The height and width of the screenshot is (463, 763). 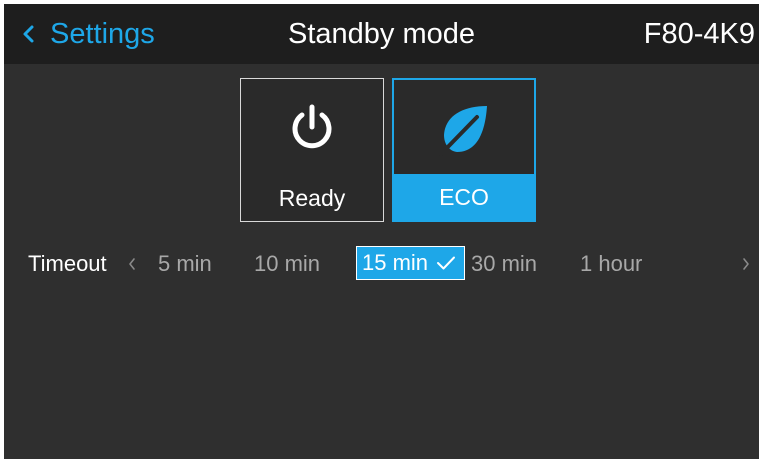 I want to click on timeout-option-15-min-selected: 15 min, so click(x=410, y=263).